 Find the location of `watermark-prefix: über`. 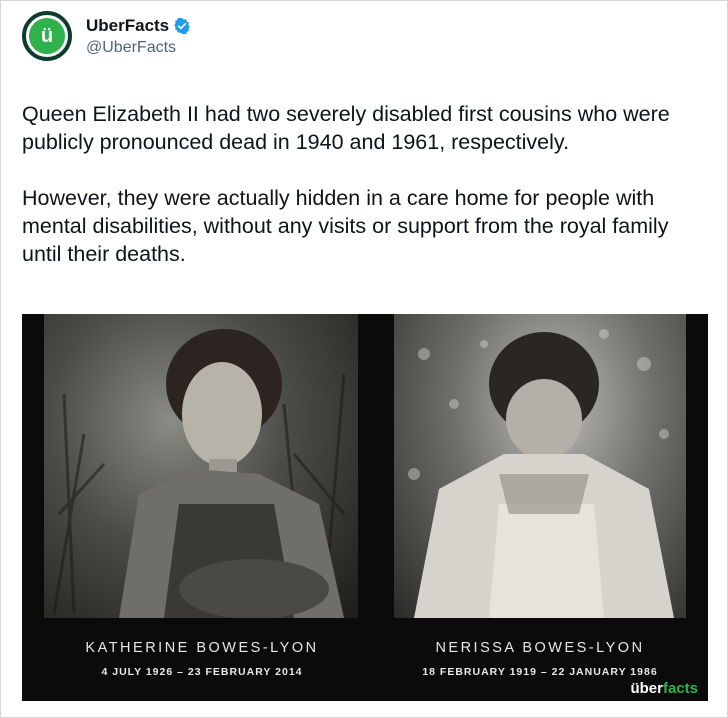

watermark-prefix: über is located at coordinates (646, 688).